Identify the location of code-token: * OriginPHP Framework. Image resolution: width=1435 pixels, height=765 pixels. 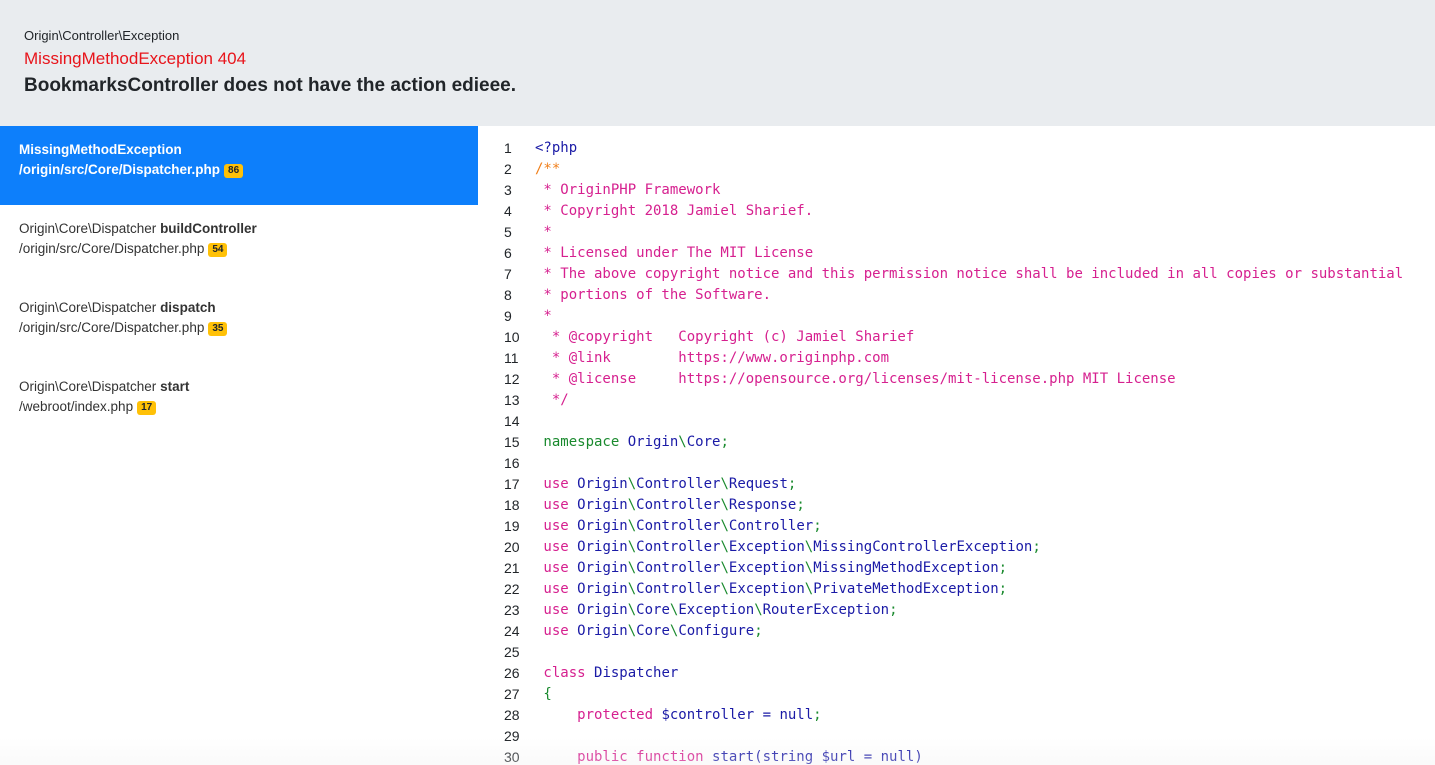
(628, 190).